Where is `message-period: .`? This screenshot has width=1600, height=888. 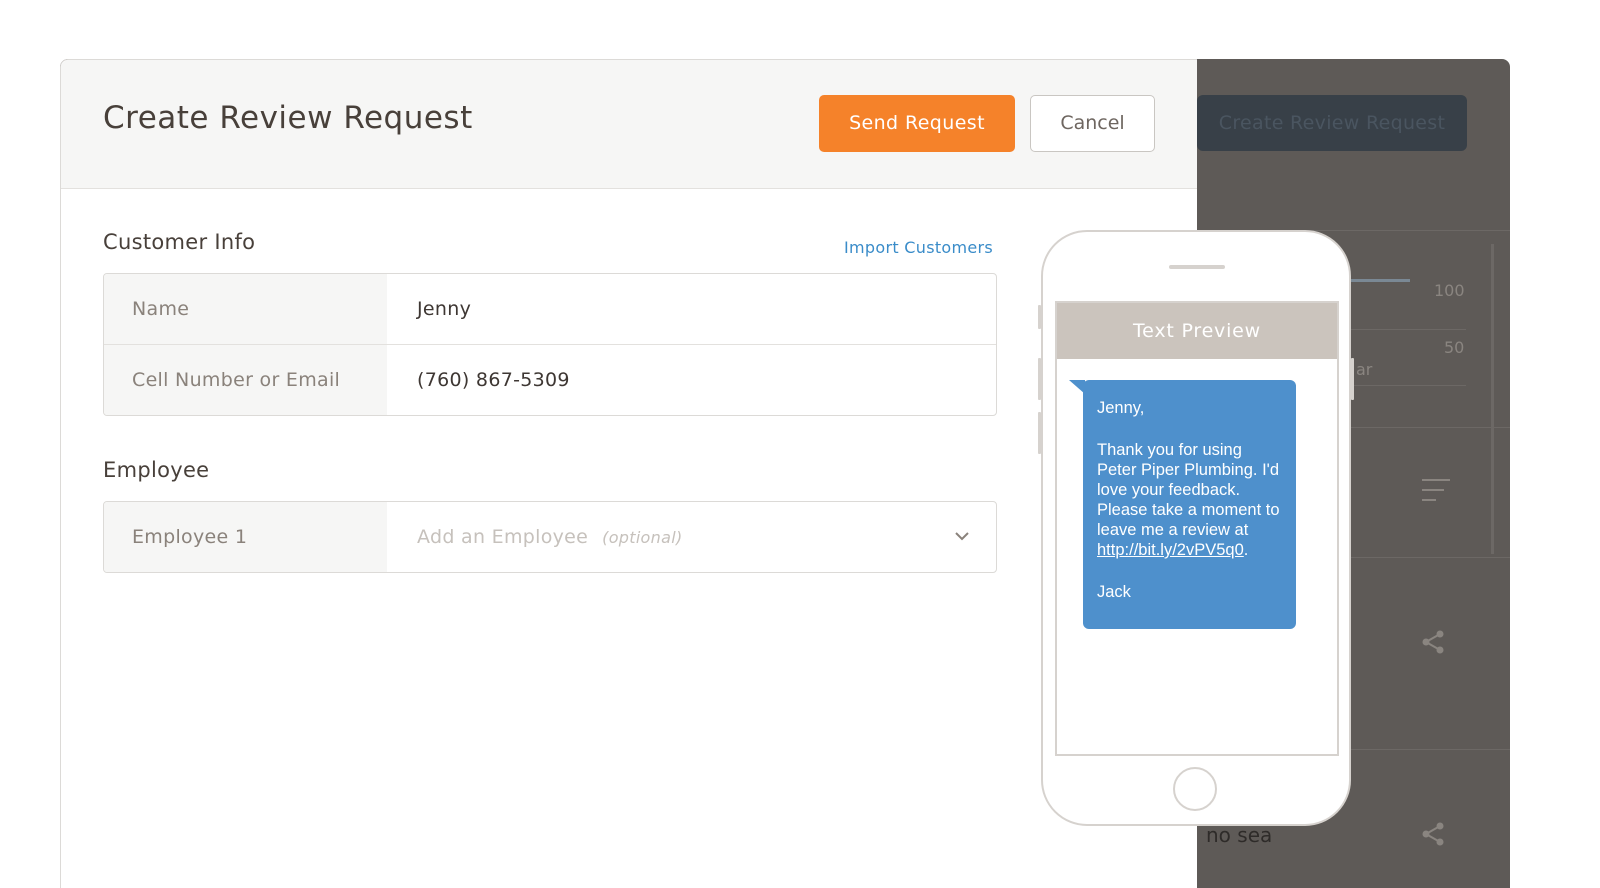
message-period: . is located at coordinates (1246, 550).